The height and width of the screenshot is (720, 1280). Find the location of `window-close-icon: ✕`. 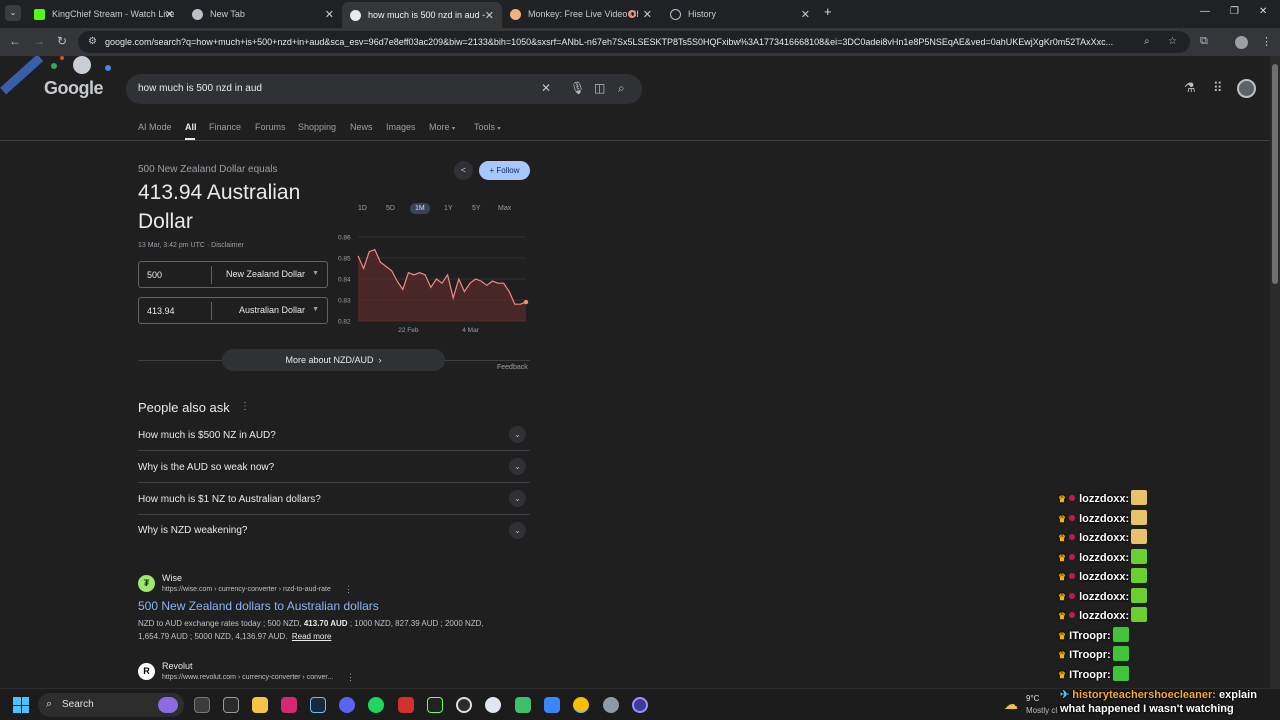

window-close-icon: ✕ is located at coordinates (1263, 11).